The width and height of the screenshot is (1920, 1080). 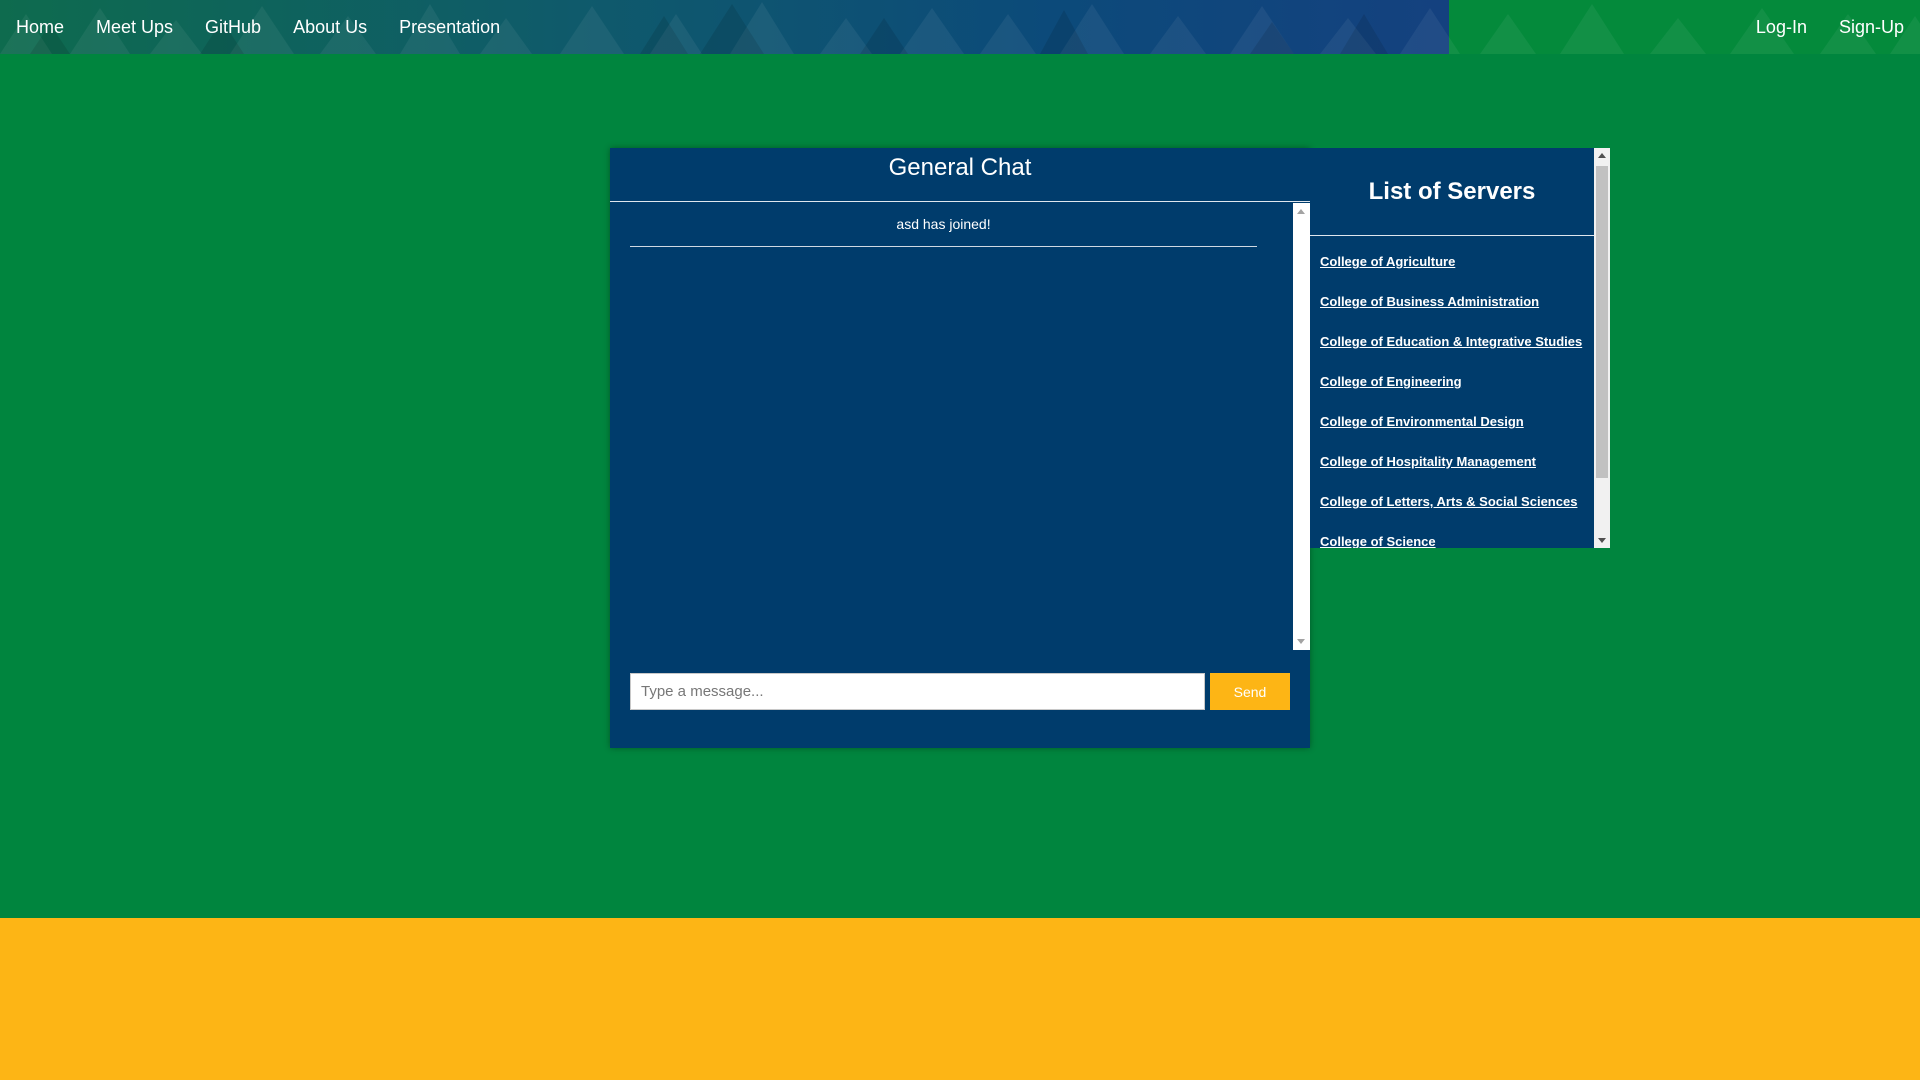 What do you see at coordinates (943, 225) in the screenshot?
I see `chat-message: asd has joined!` at bounding box center [943, 225].